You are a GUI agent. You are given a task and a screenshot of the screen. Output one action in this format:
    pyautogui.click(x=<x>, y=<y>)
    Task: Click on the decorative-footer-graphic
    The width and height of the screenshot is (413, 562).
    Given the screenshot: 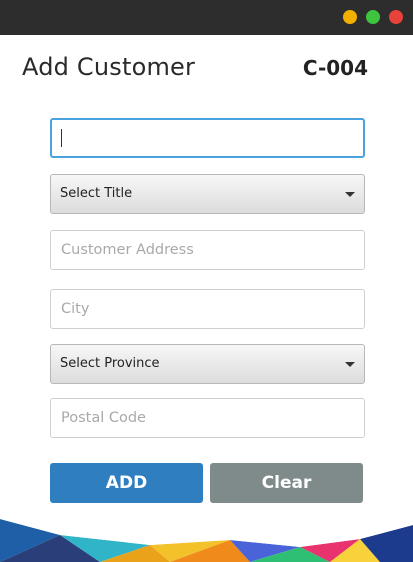 What is the action you would take?
    pyautogui.click(x=206, y=540)
    